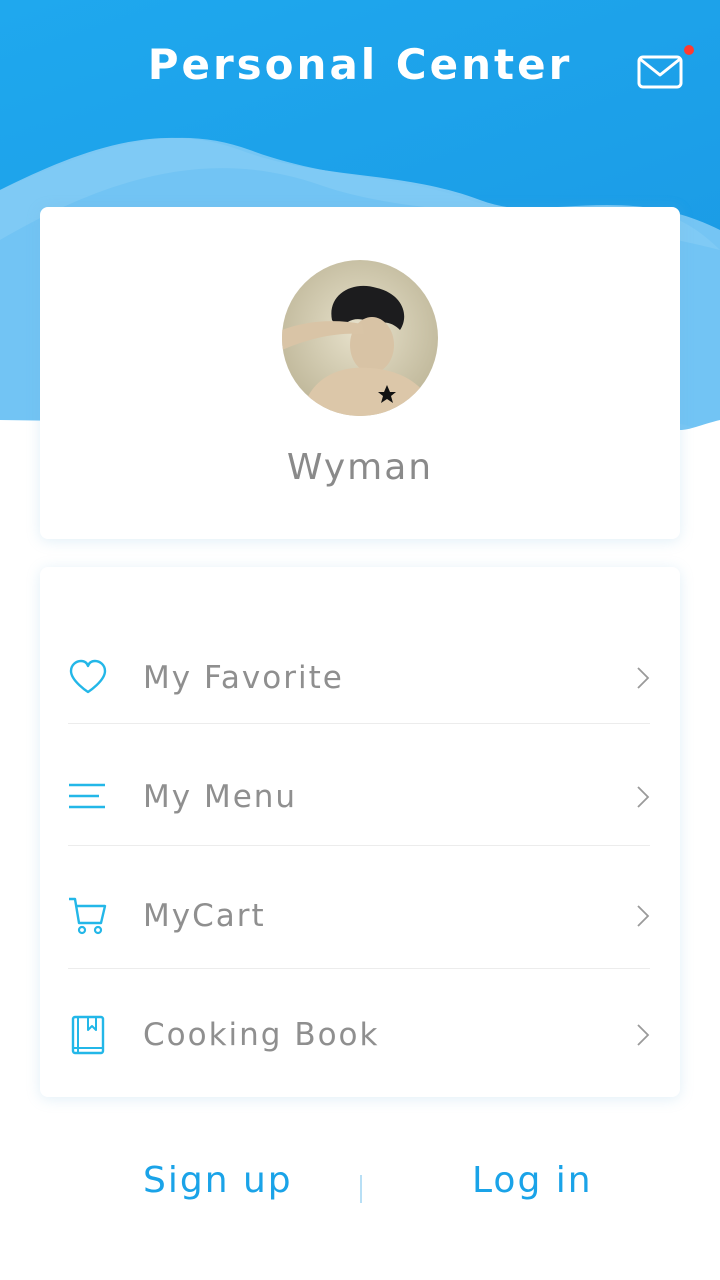 The width and height of the screenshot is (720, 1280). What do you see at coordinates (88, 676) in the screenshot?
I see `heart-icon` at bounding box center [88, 676].